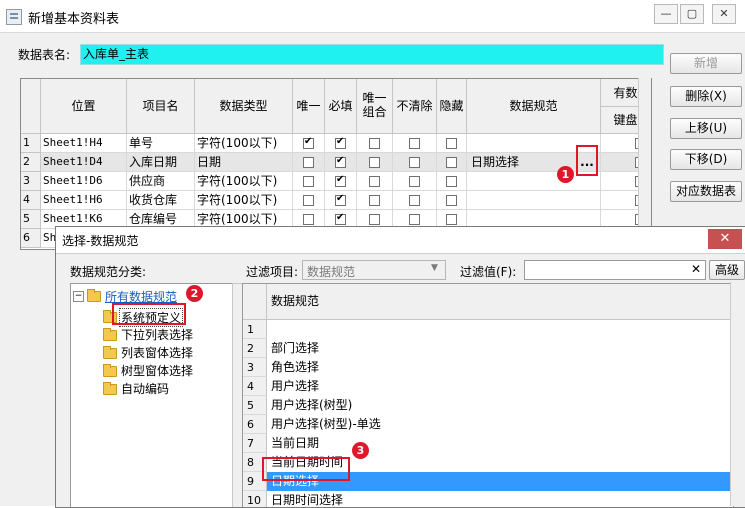  Describe the element at coordinates (309, 106) in the screenshot. I see `col-header-unique: 唯一` at that location.